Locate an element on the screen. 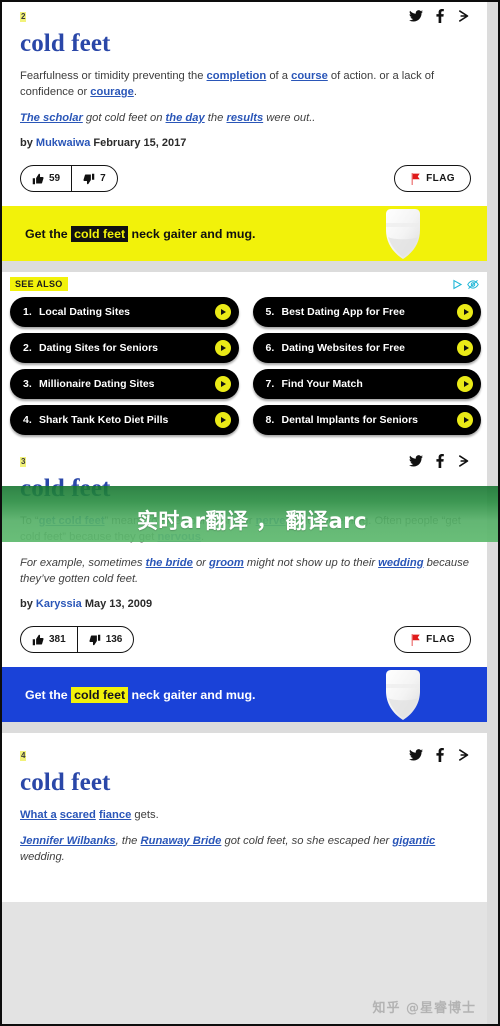 The height and width of the screenshot is (1026, 500). item-title: Dating Sites for Seniors is located at coordinates (99, 348).